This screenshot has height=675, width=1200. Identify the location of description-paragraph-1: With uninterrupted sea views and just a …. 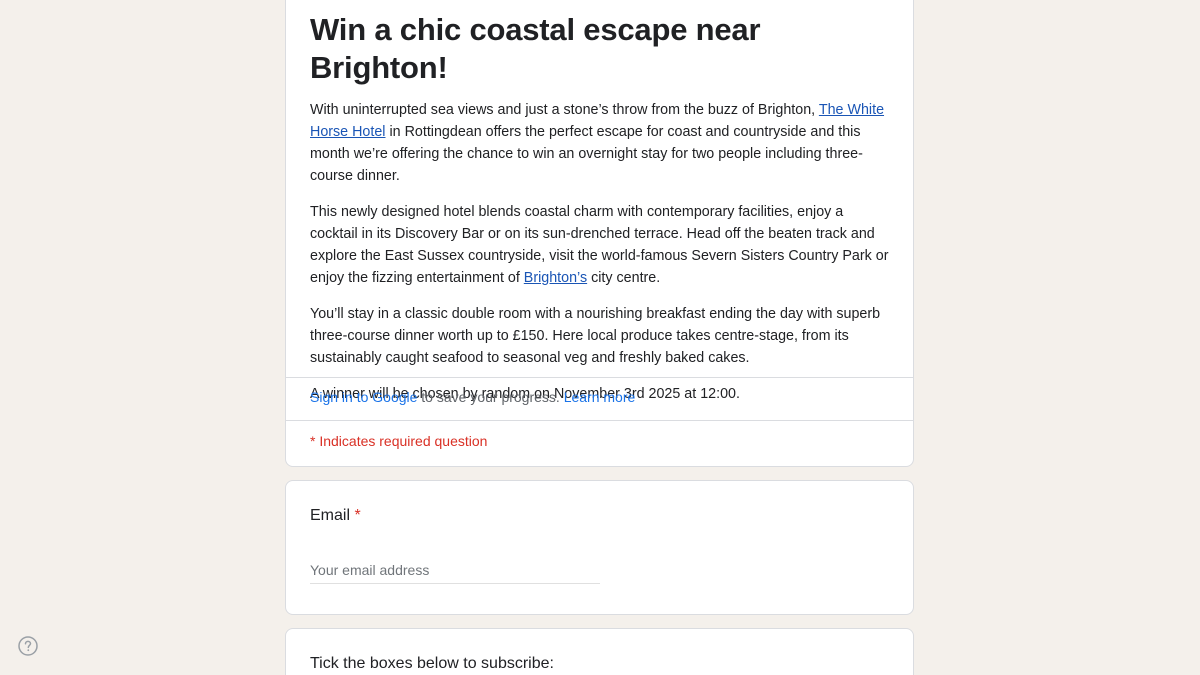
(599, 143).